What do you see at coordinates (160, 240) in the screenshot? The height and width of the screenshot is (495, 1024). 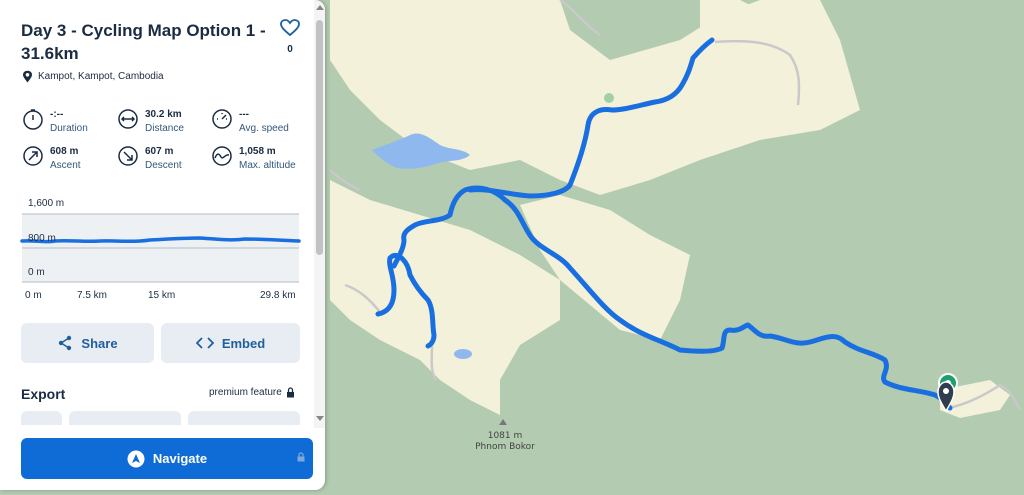 I see `elevation-line` at bounding box center [160, 240].